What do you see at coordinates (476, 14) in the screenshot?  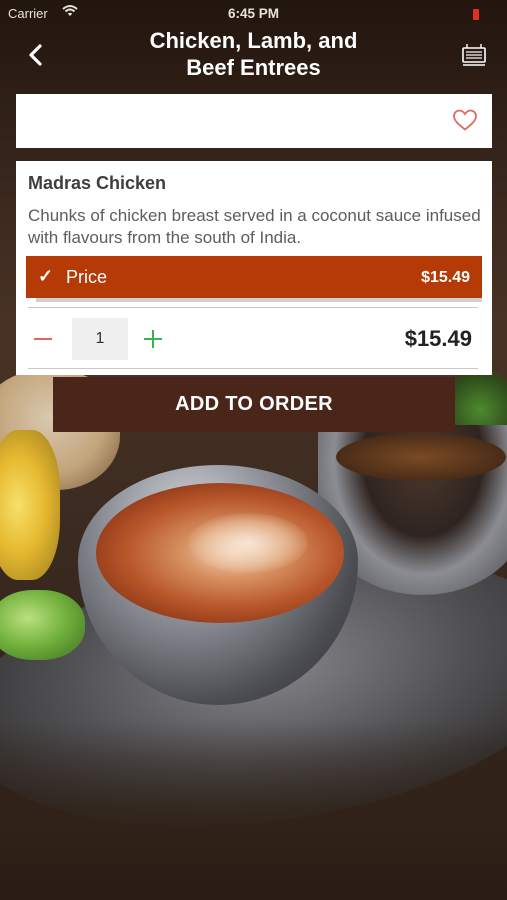 I see `battery-icon` at bounding box center [476, 14].